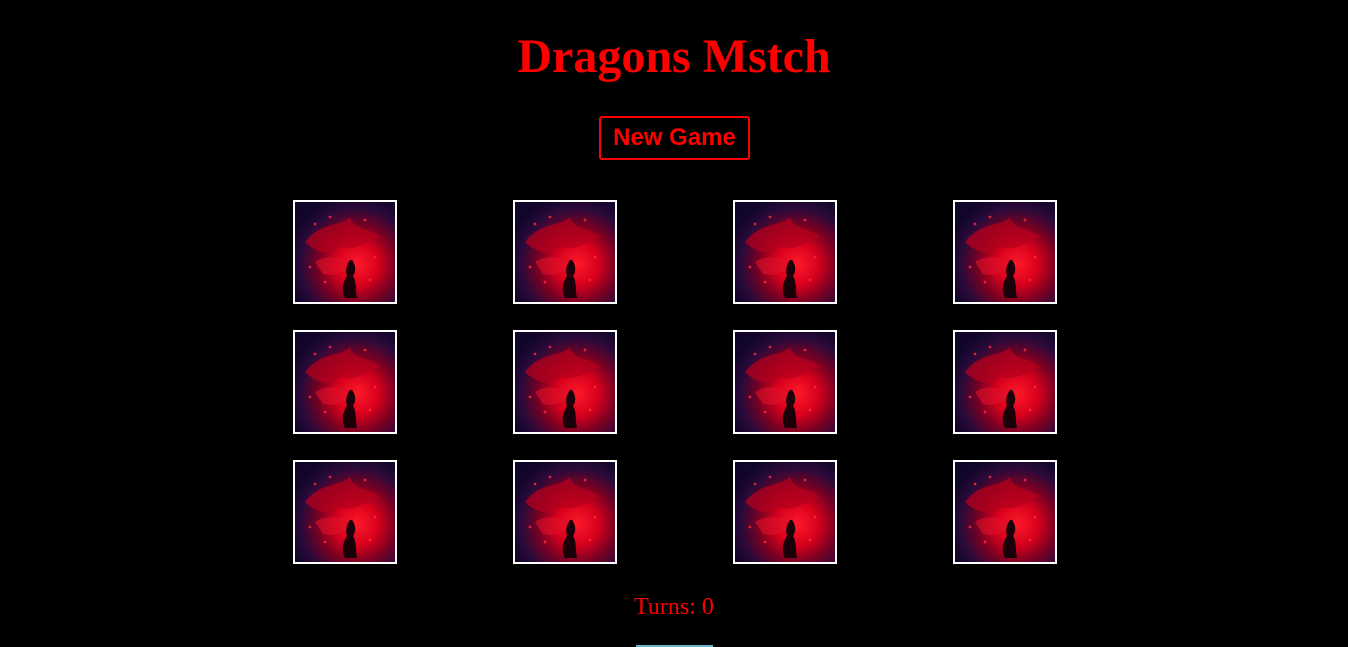 This screenshot has height=647, width=1348. I want to click on turns-counter: Turns: 0, so click(674, 607).